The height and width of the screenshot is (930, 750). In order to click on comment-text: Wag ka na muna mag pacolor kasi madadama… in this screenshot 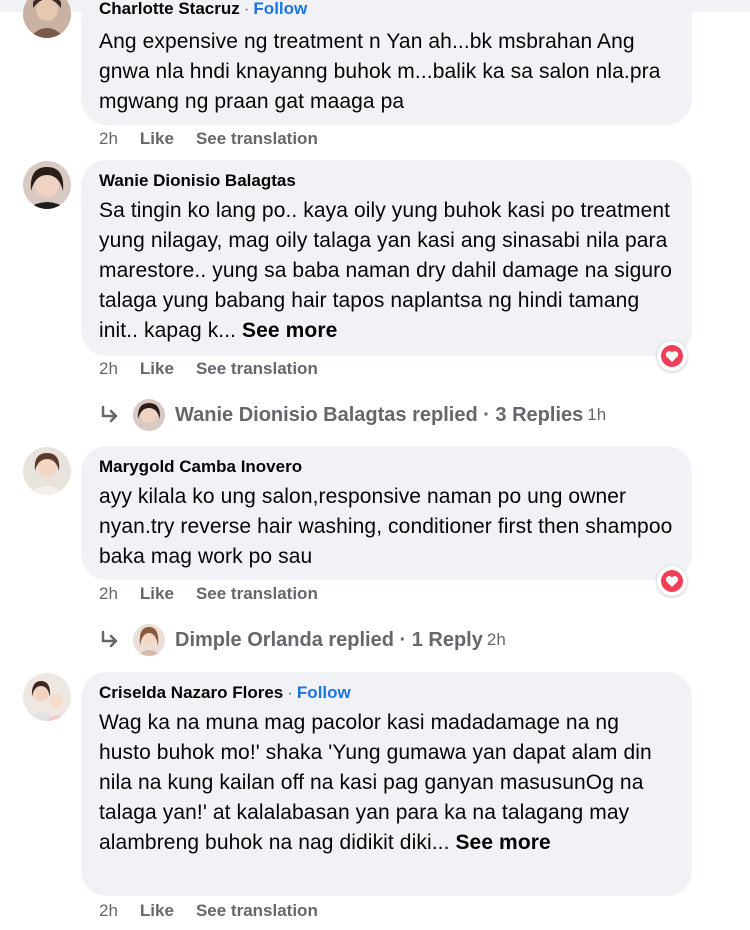, I will do `click(375, 782)`.